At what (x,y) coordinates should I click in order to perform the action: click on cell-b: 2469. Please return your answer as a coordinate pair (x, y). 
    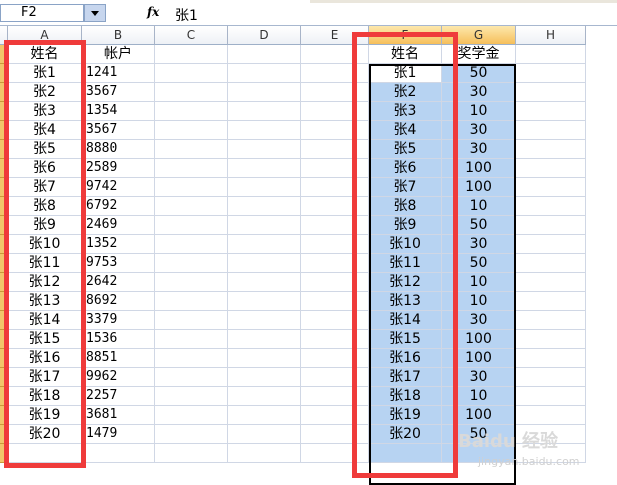
    Looking at the image, I should click on (118, 225).